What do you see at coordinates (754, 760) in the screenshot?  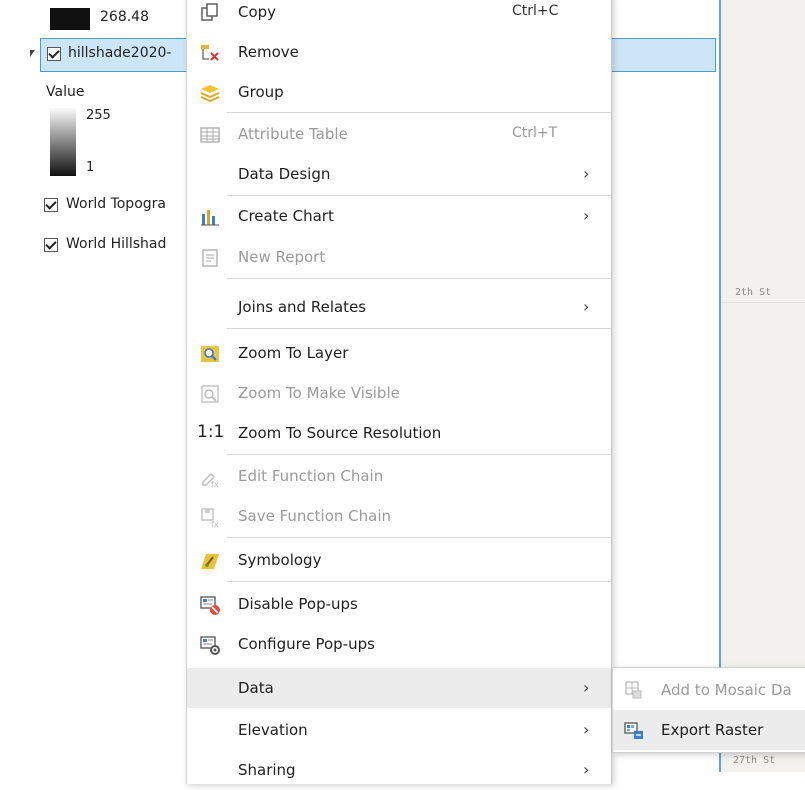 I see `street-label: 27th St` at bounding box center [754, 760].